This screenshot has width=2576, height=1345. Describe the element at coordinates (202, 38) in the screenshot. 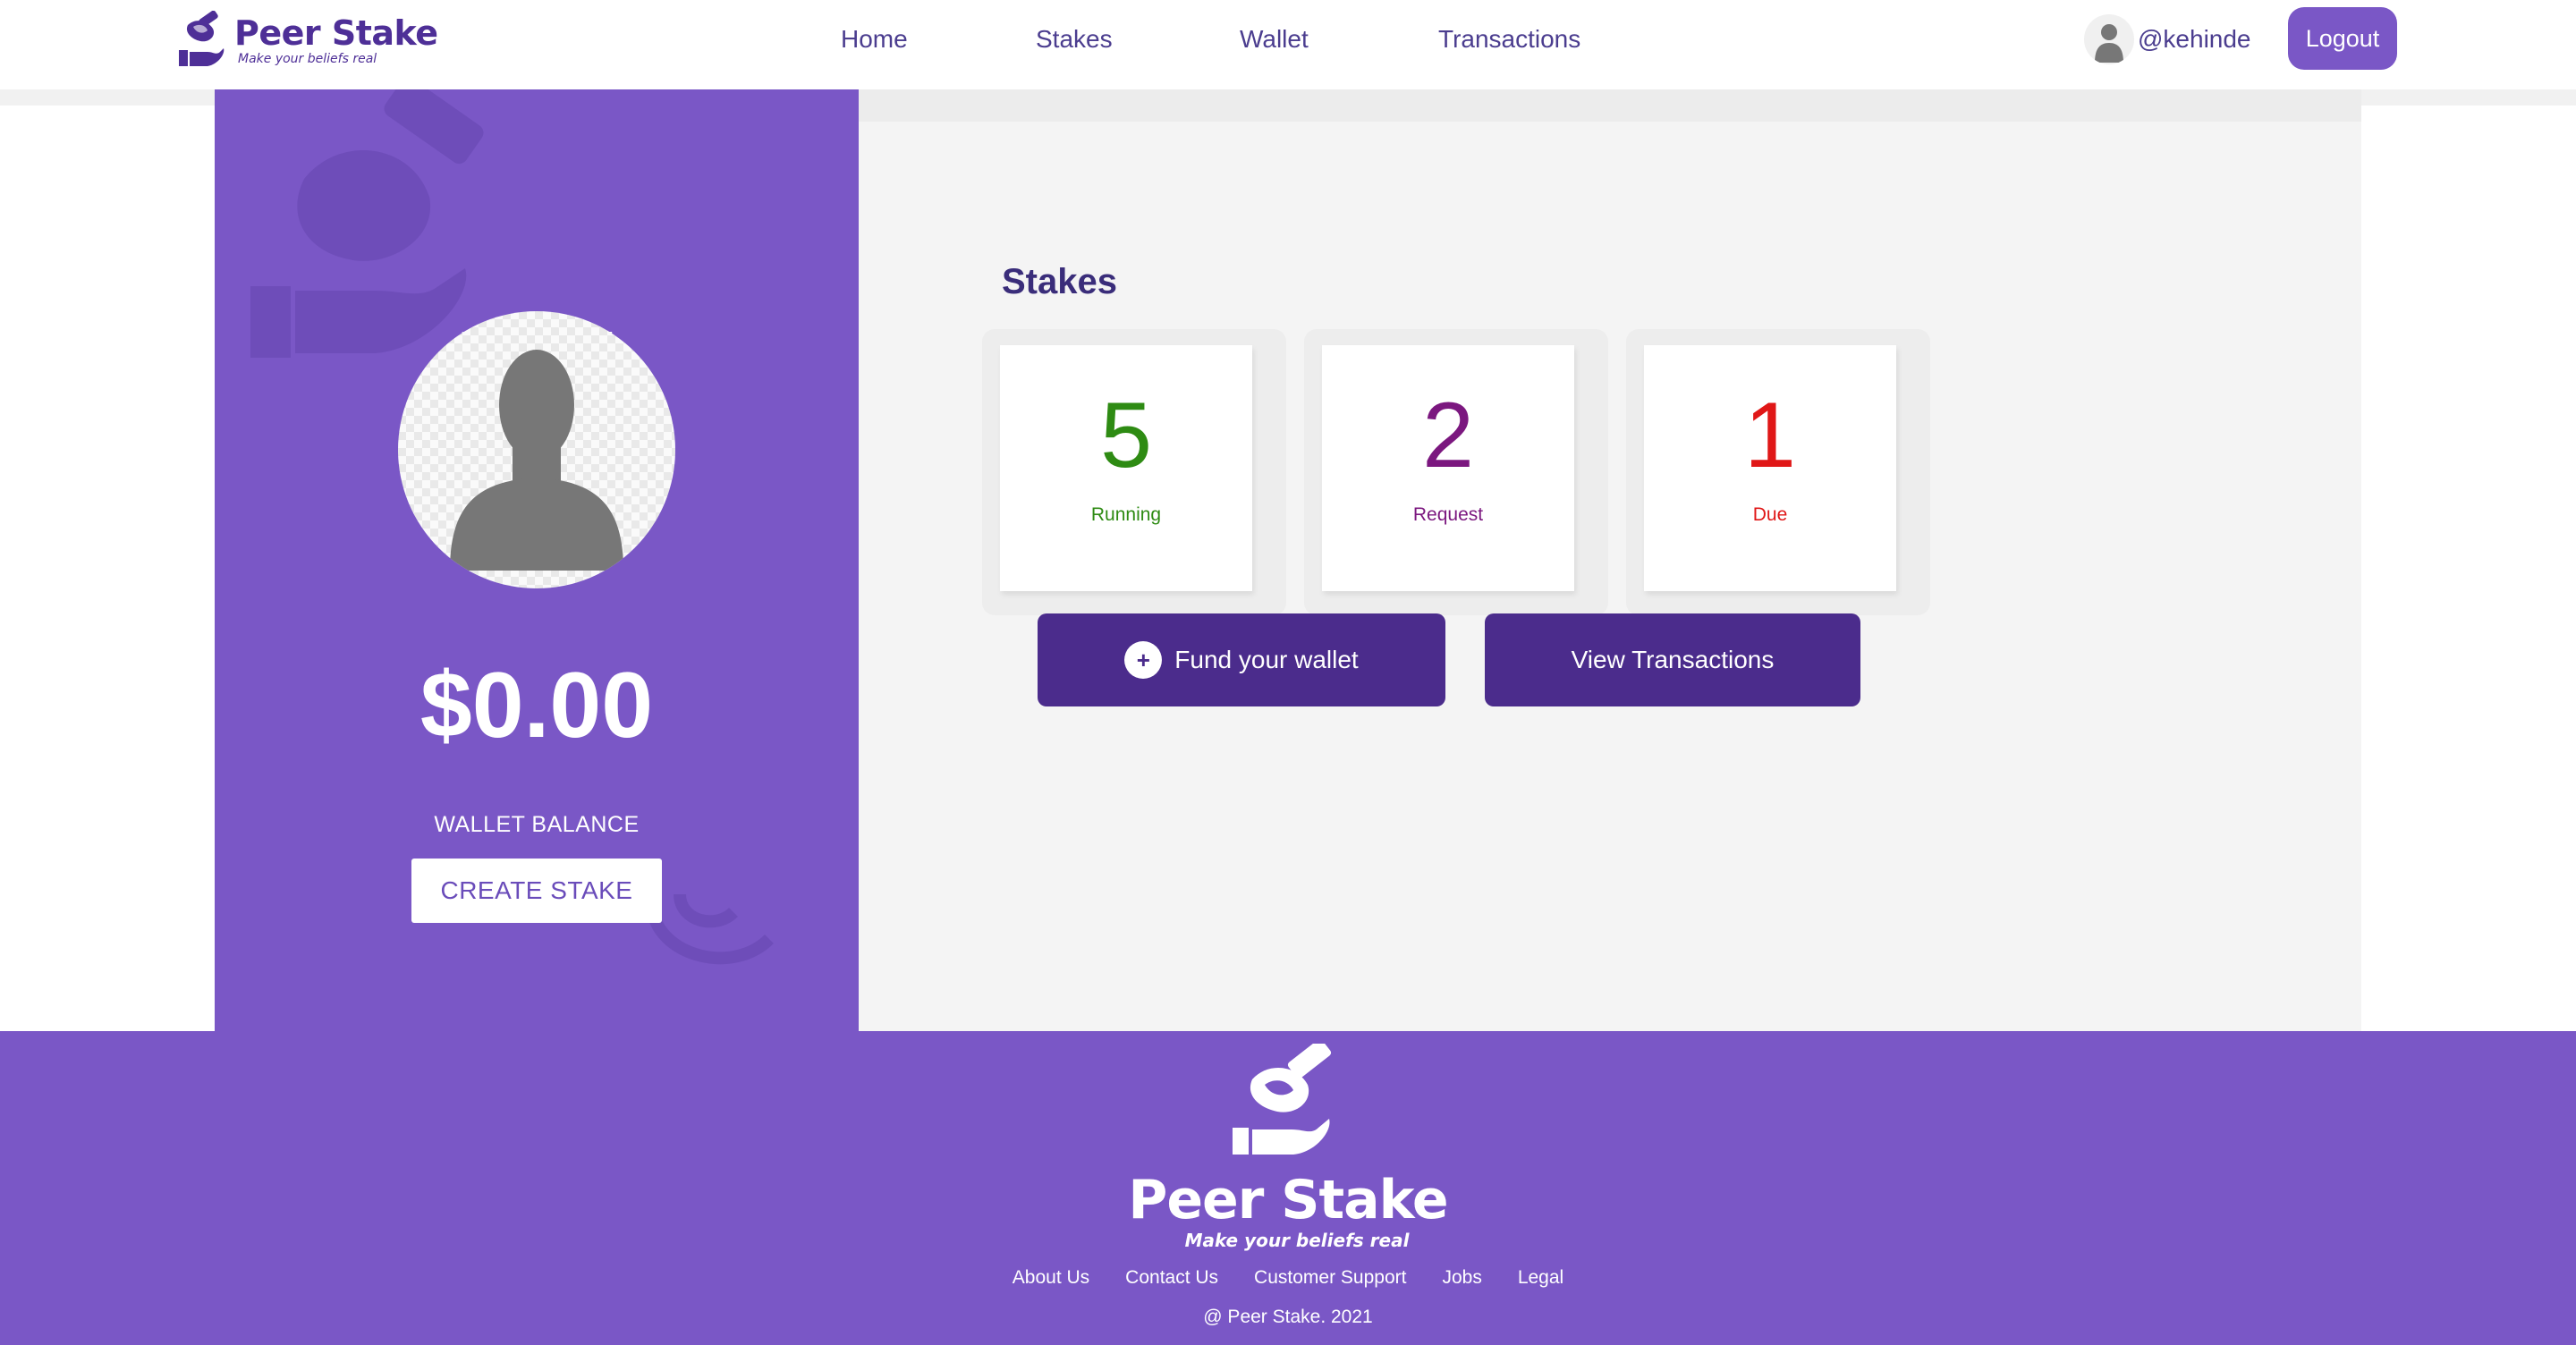

I see `handshake-logo-icon` at that location.